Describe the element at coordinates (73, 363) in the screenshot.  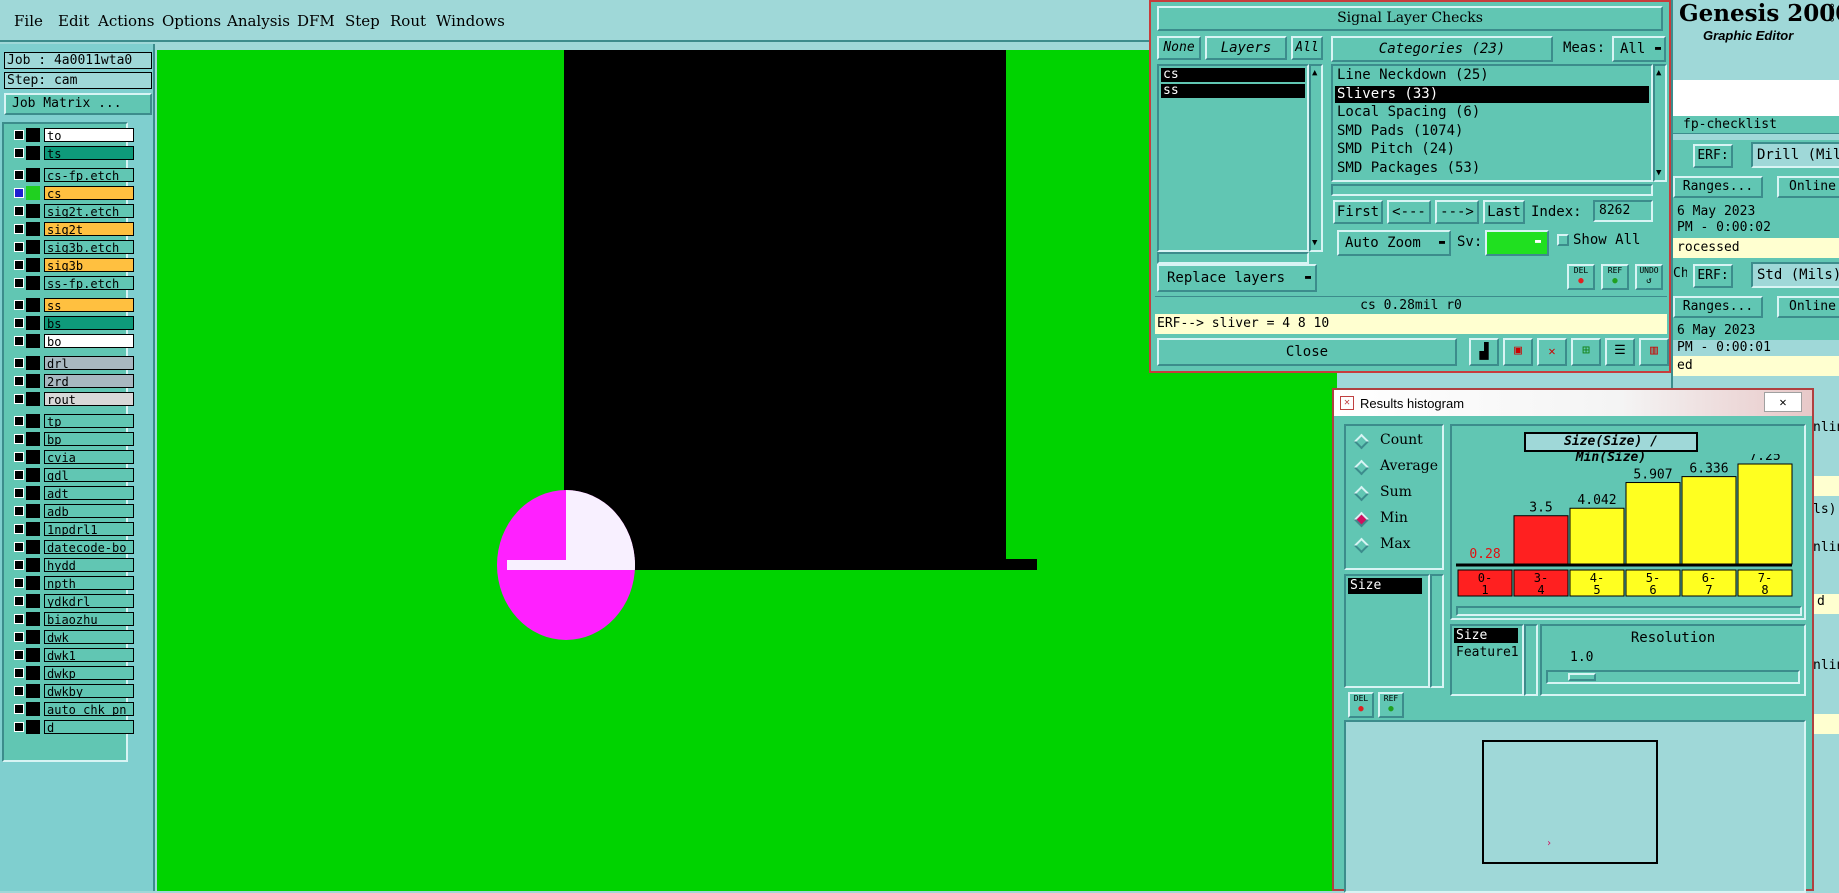
I see `layer-row-drl: drl` at that location.